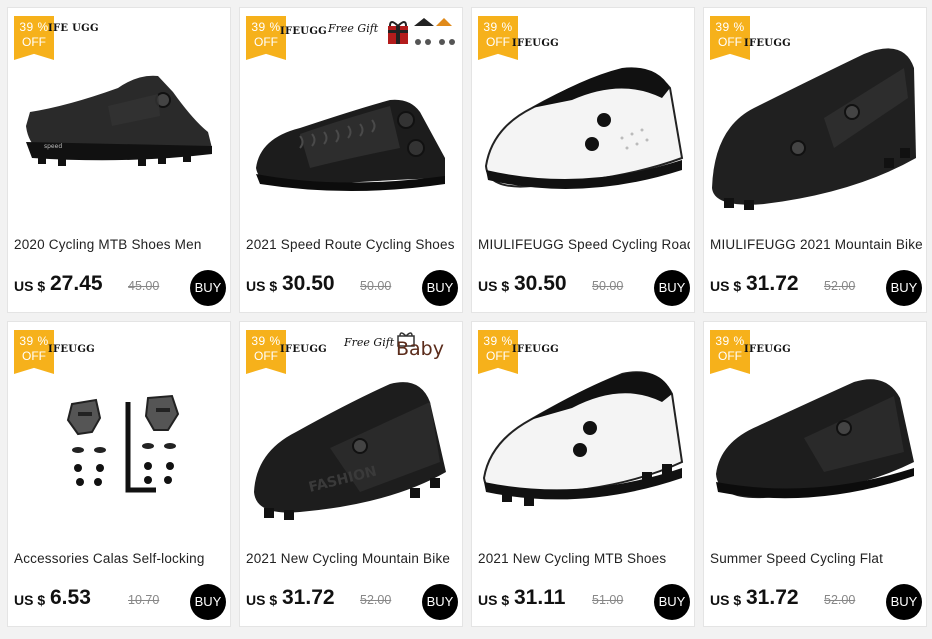  What do you see at coordinates (816, 244) in the screenshot?
I see `product-title: MIULIFEUGG 2021 Mountain Bike` at bounding box center [816, 244].